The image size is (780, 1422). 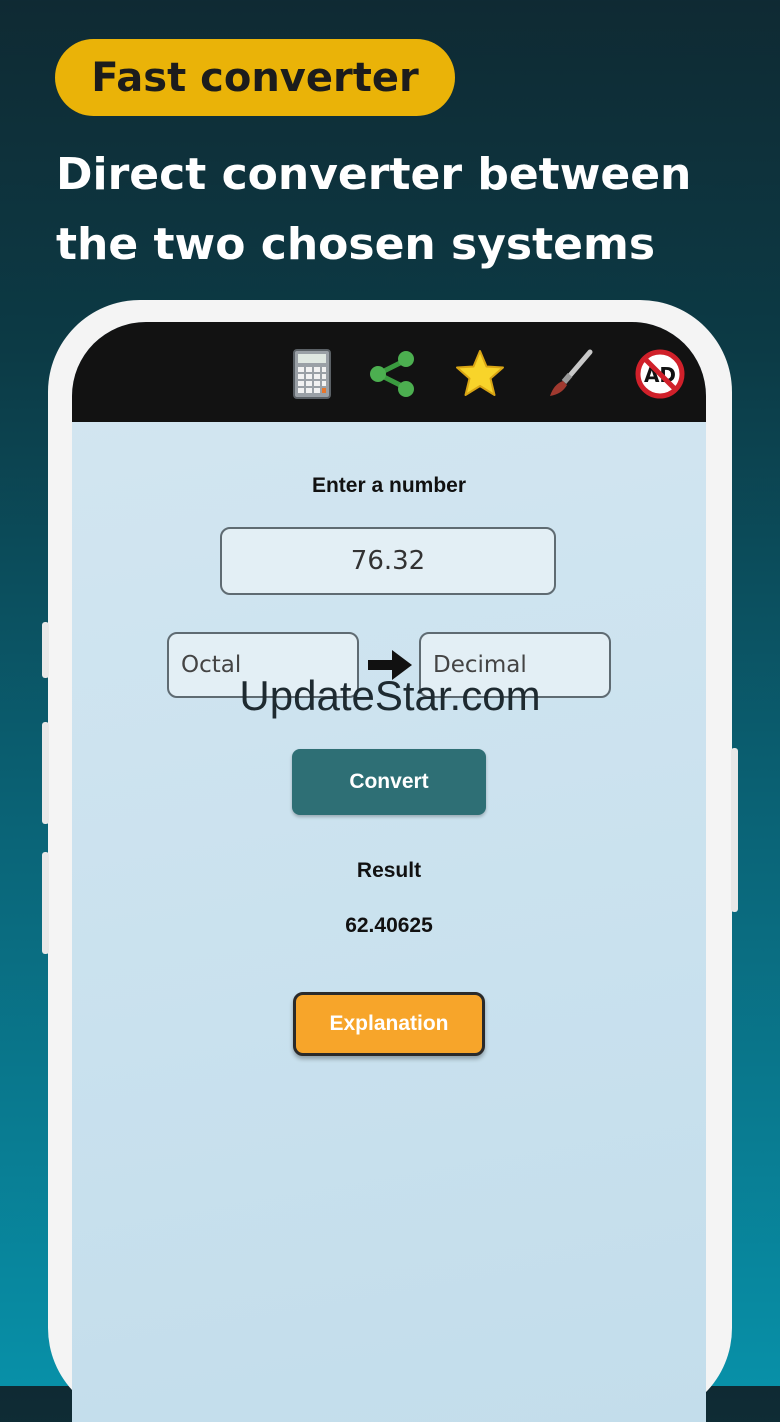 I want to click on result-label: Result, so click(x=389, y=870).